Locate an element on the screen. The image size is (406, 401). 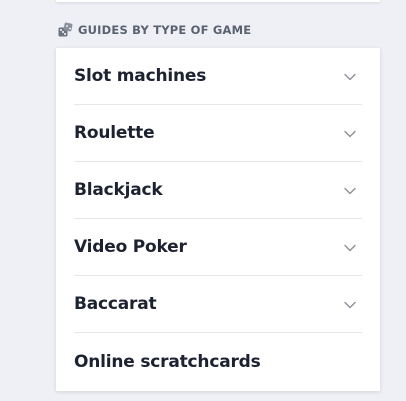
accordion-item-online-scratchcards: Online scratchcards is located at coordinates (218, 362).